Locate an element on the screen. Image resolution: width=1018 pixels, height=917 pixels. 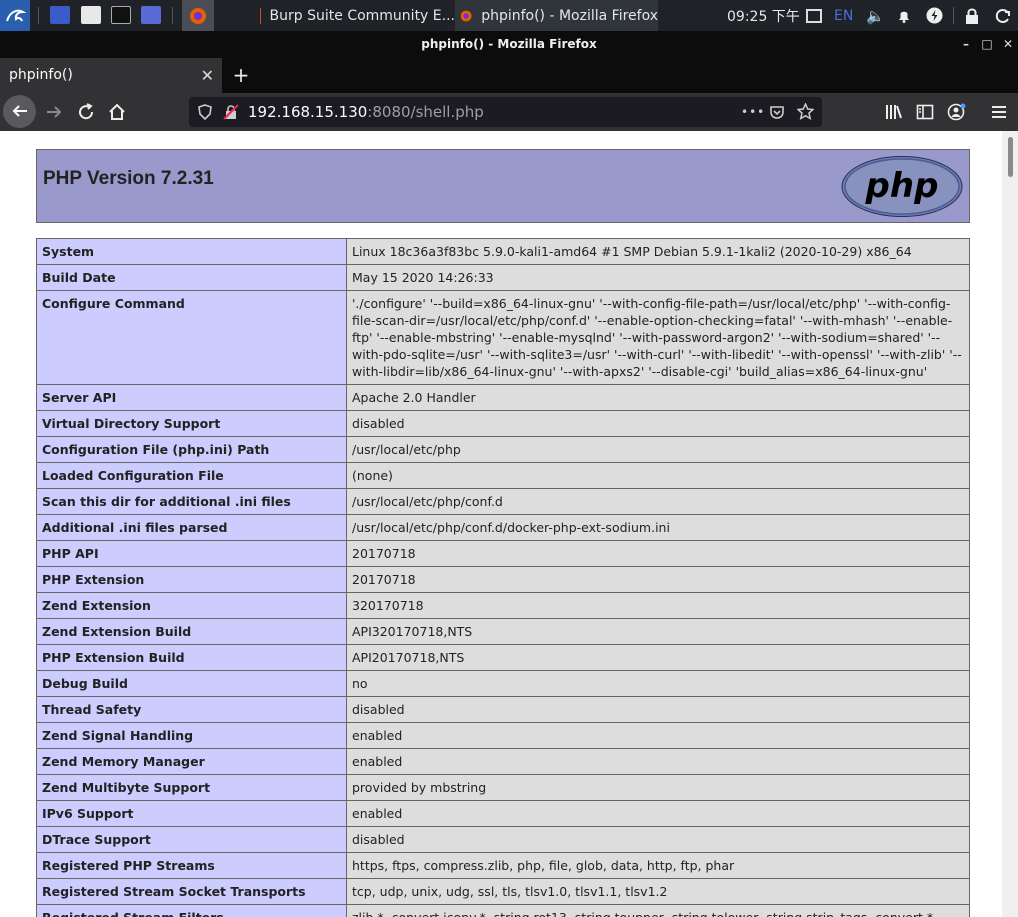
row-key: PHP Extension Build is located at coordinates (191, 657).